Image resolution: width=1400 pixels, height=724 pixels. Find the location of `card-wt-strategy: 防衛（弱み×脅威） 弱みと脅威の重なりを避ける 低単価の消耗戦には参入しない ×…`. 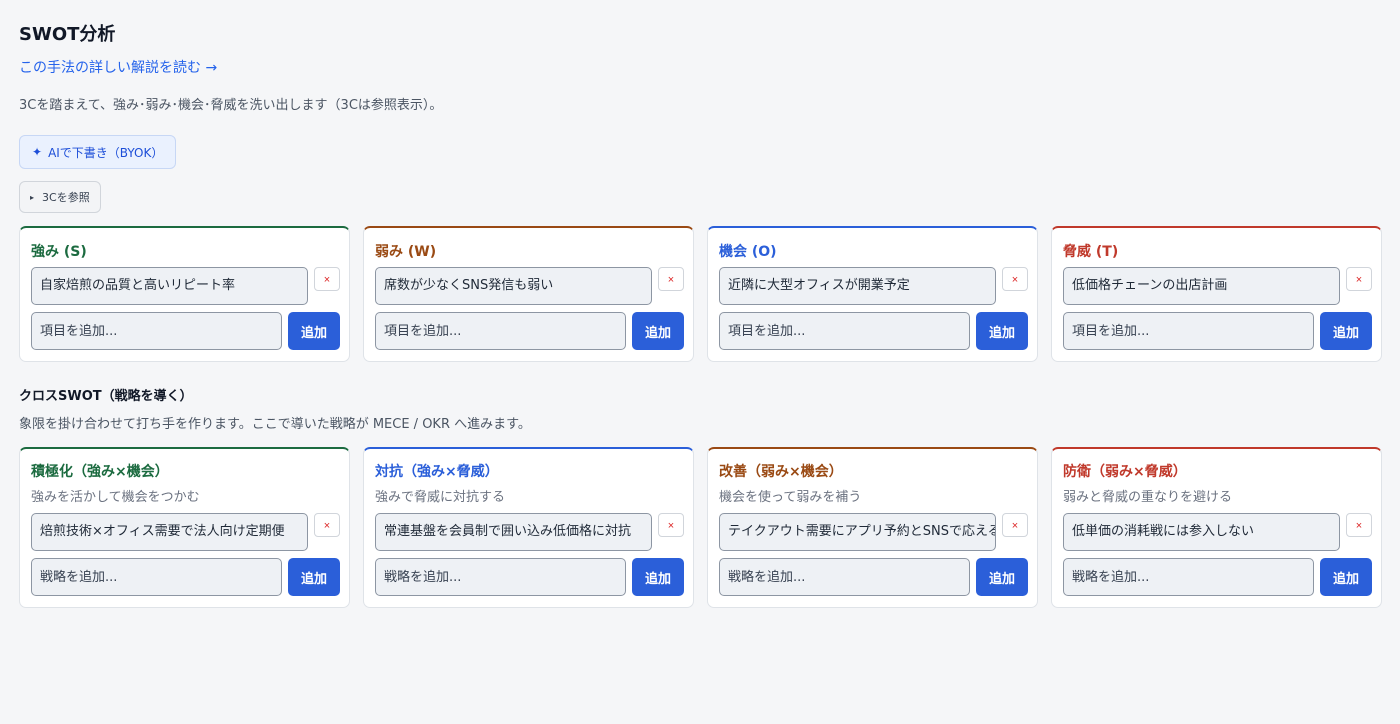

card-wt-strategy: 防衛（弱み×脅威） 弱みと脅威の重なりを避ける 低単価の消耗戦には参入しない ×… is located at coordinates (1216, 527).